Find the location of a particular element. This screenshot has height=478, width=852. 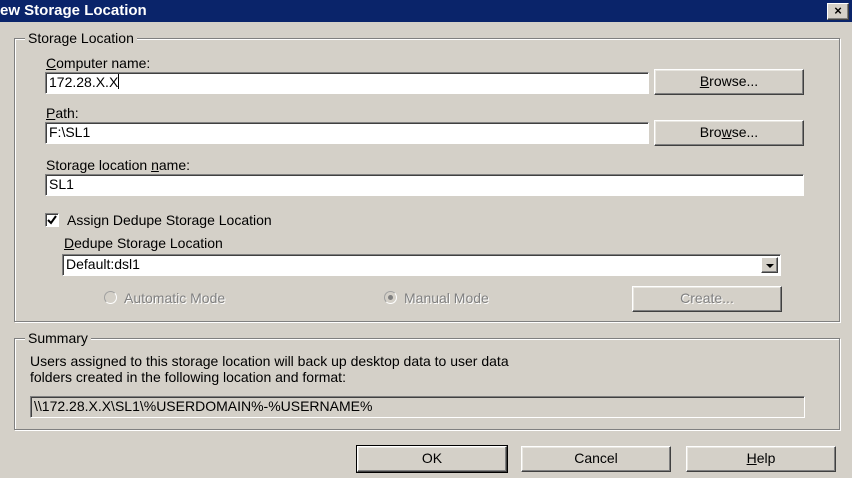

computer-name-value: 172.28.X.X is located at coordinates (84, 82).